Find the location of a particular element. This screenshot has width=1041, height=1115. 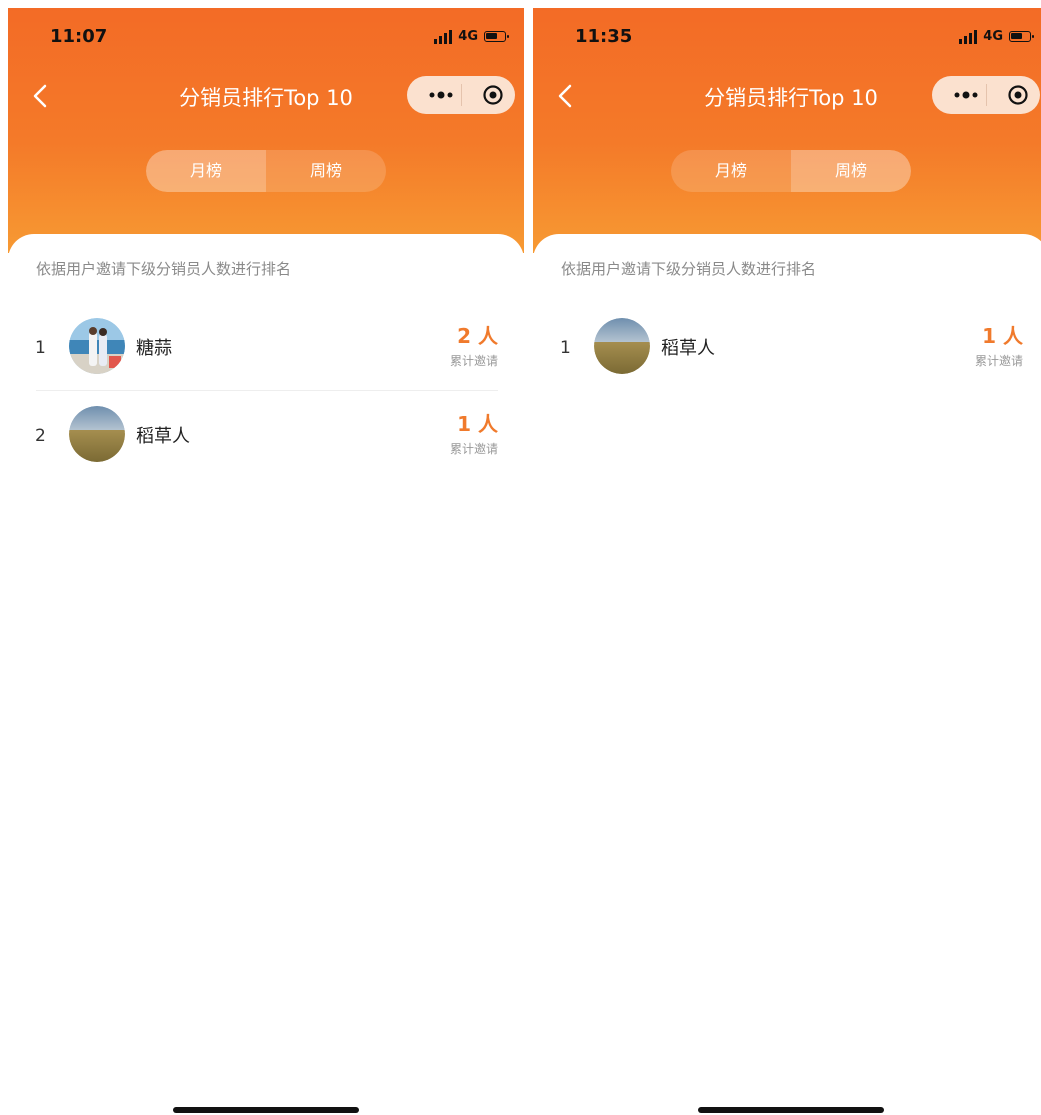

ranking-row: 2 稻草人 1 人 累计邀请 is located at coordinates (266, 442).